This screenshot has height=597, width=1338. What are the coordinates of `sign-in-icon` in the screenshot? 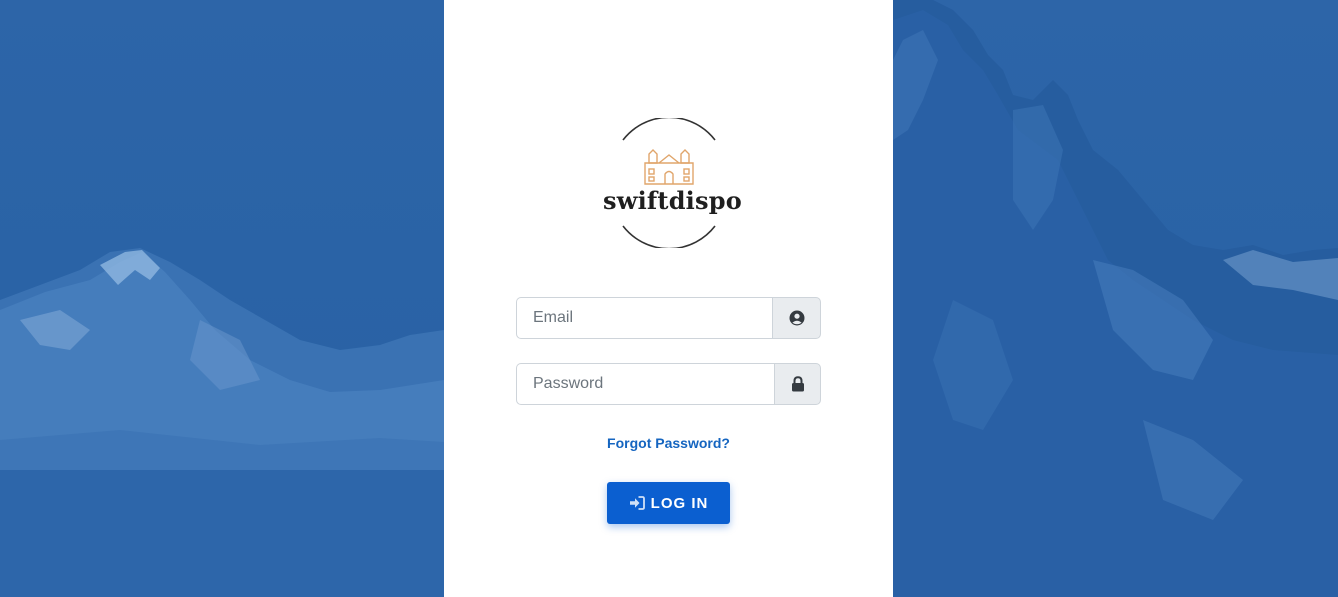 It's located at (637, 503).